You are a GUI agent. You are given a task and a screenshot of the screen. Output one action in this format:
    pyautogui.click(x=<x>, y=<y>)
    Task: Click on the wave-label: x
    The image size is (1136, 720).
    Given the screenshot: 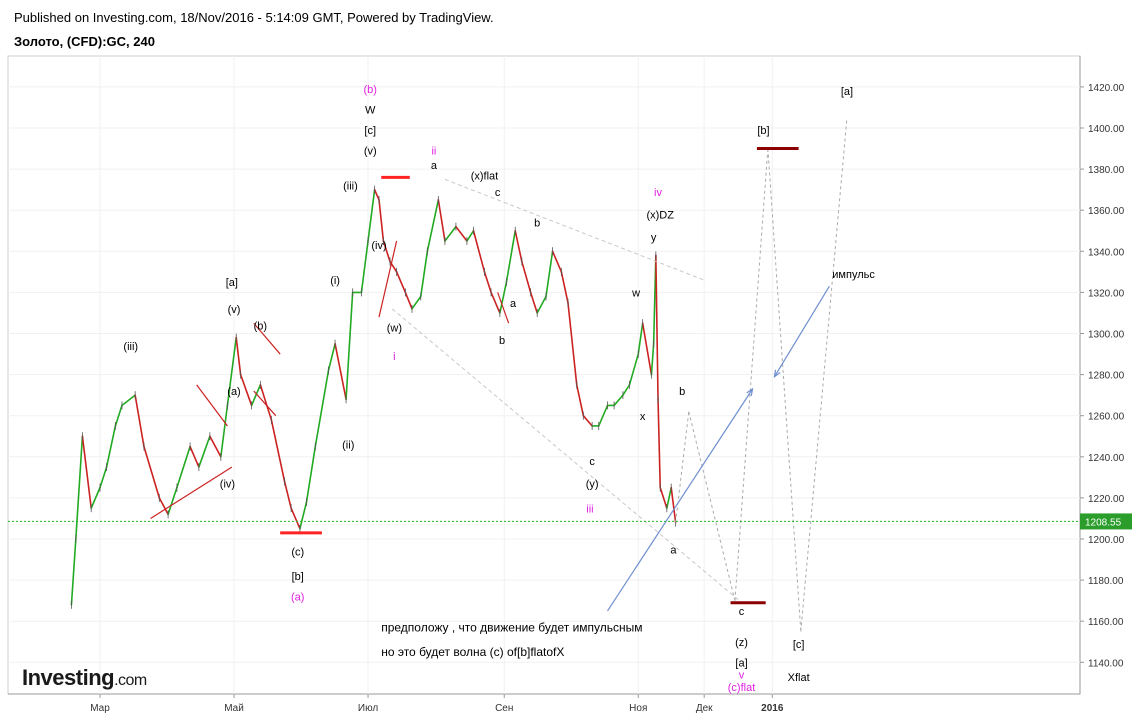 What is the action you would take?
    pyautogui.click(x=643, y=417)
    